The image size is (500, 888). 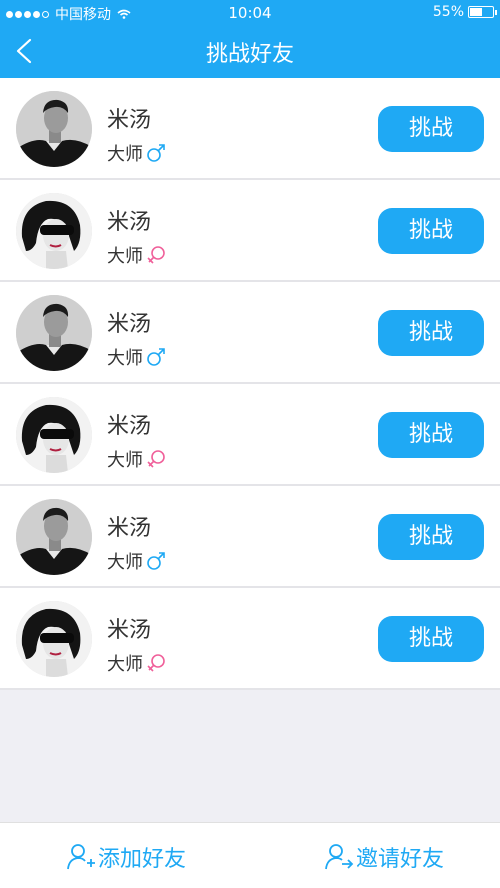 What do you see at coordinates (482, 12) in the screenshot?
I see `battery-icon` at bounding box center [482, 12].